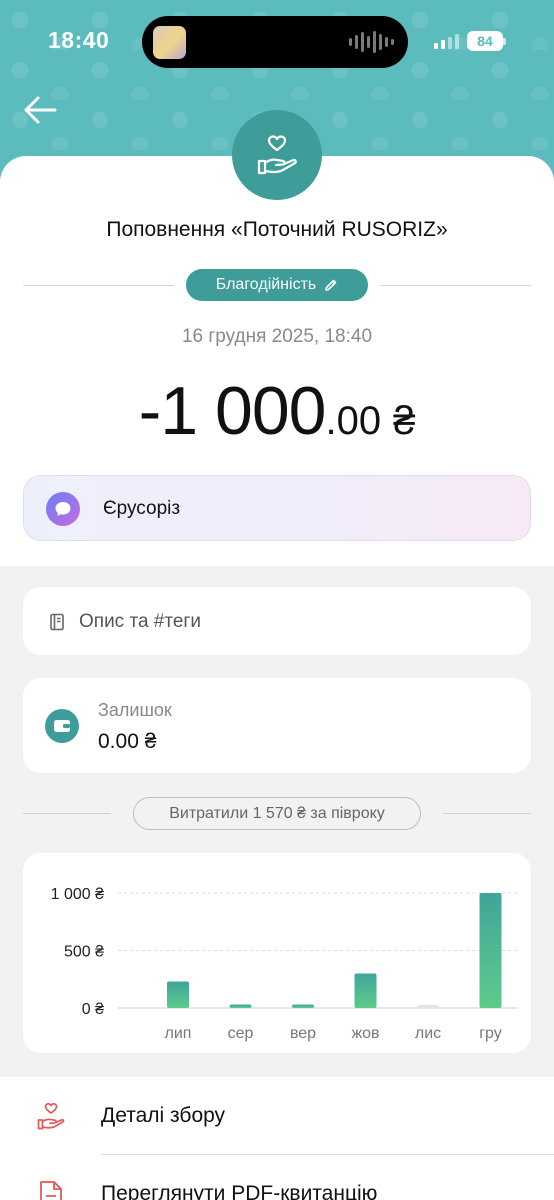 The height and width of the screenshot is (1200, 554). Describe the element at coordinates (371, 42) in the screenshot. I see `audio-waveform-icon` at that location.